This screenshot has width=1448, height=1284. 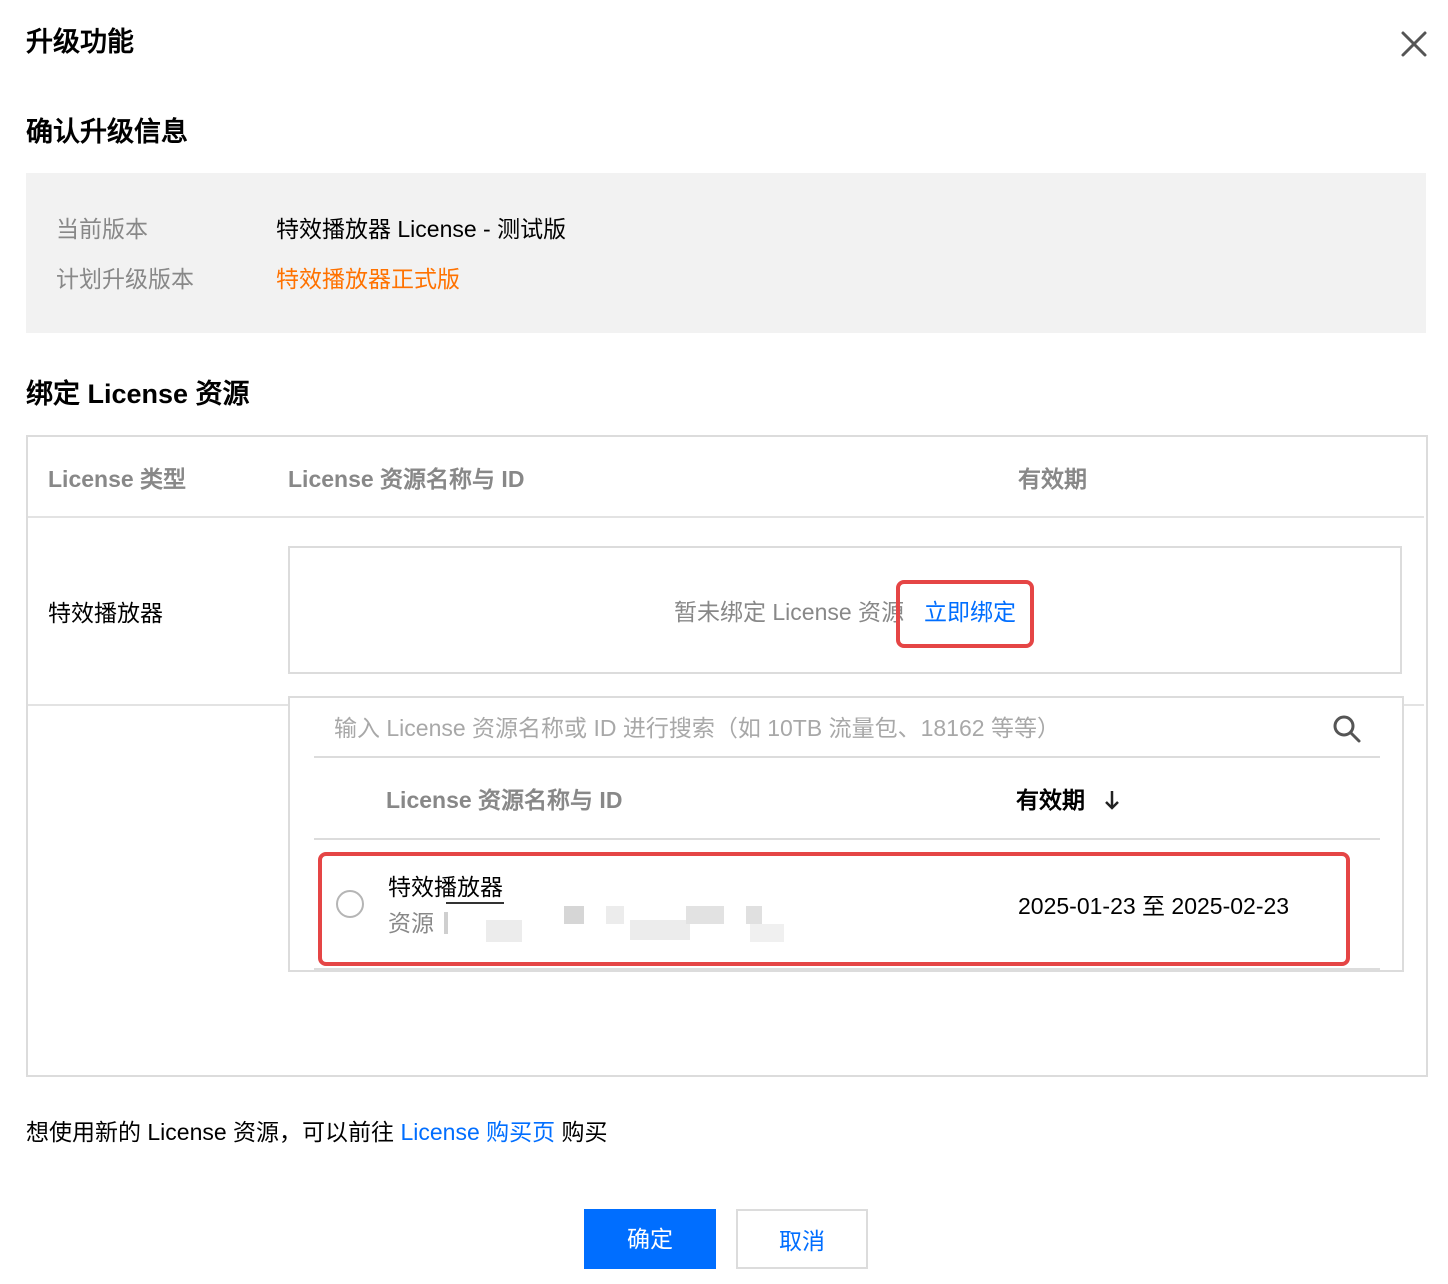 I want to click on row-divider-left, so click(x=159, y=705).